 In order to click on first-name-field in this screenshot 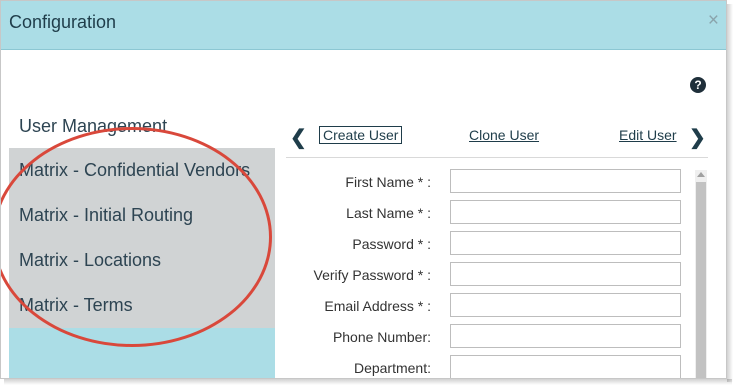, I will do `click(565, 181)`.